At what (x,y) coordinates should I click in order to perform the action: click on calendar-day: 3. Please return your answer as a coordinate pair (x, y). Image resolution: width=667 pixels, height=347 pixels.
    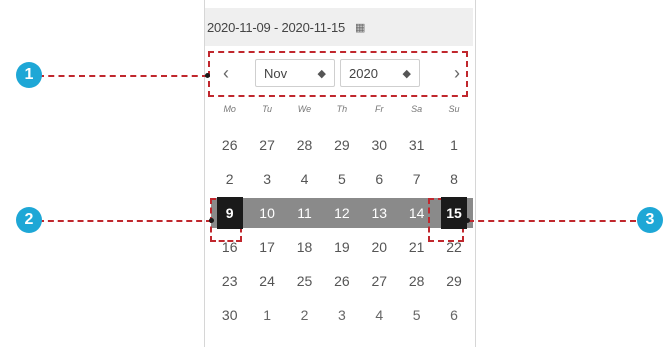
    Looking at the image, I should click on (266, 179).